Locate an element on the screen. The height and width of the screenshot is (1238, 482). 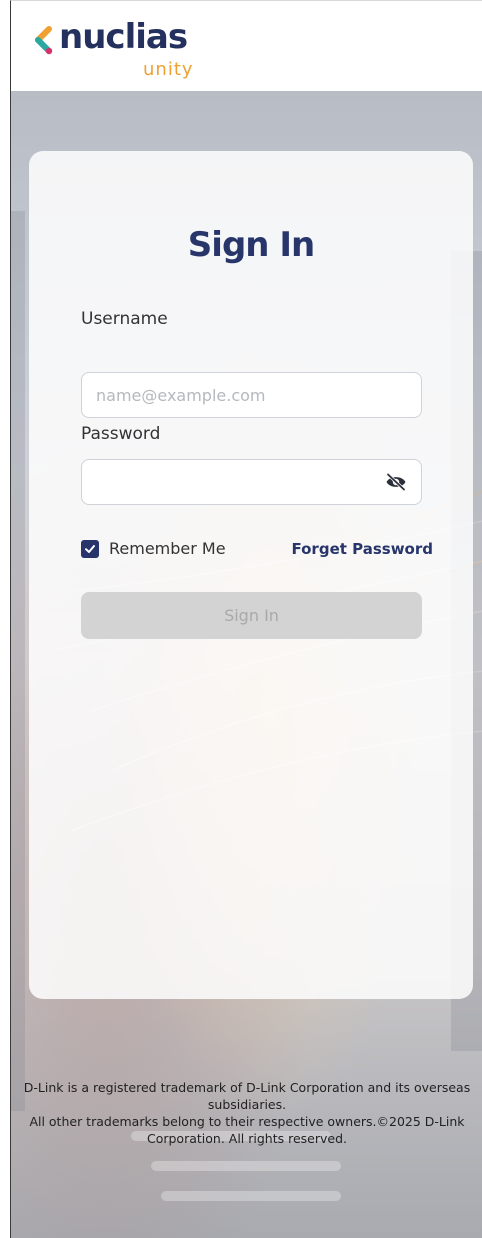
password-label: Password is located at coordinates (121, 434).